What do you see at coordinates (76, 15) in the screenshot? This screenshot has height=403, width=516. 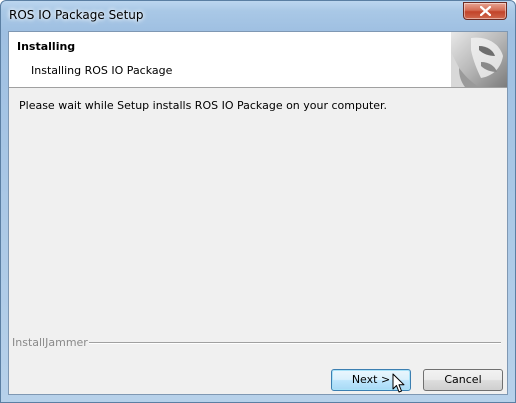 I see `window-title: ROS IO Package Setup` at bounding box center [76, 15].